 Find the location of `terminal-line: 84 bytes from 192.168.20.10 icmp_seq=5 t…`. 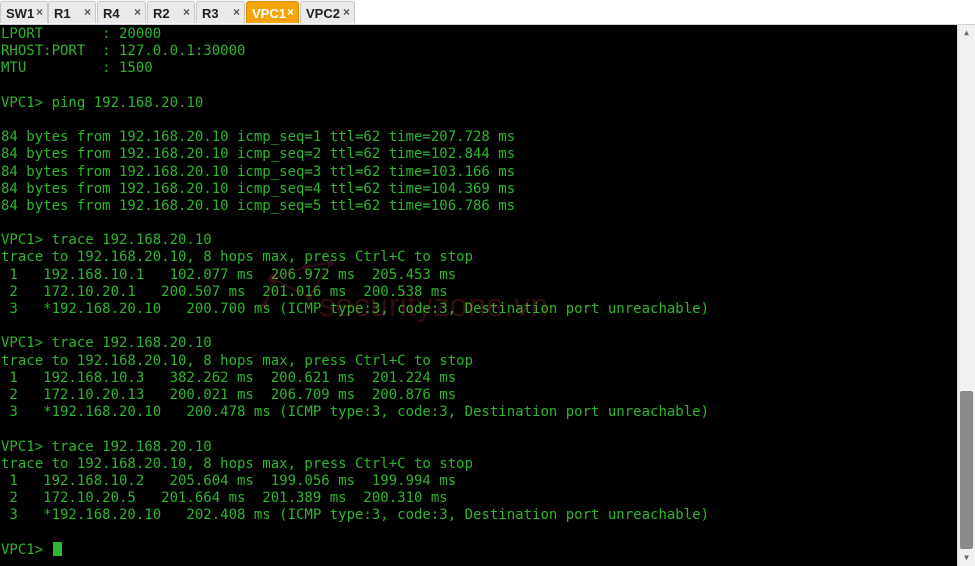

terminal-line: 84 bytes from 192.168.20.10 icmp_seq=5 t… is located at coordinates (258, 205).